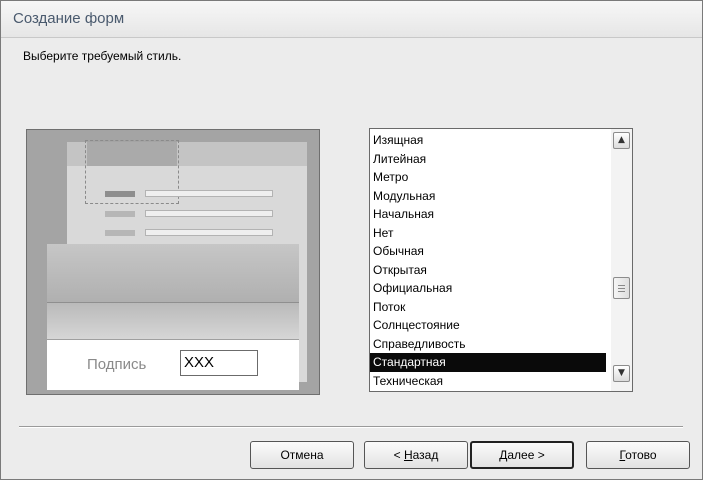  What do you see at coordinates (488, 381) in the screenshot?
I see `style-list-item: Техническая` at bounding box center [488, 381].